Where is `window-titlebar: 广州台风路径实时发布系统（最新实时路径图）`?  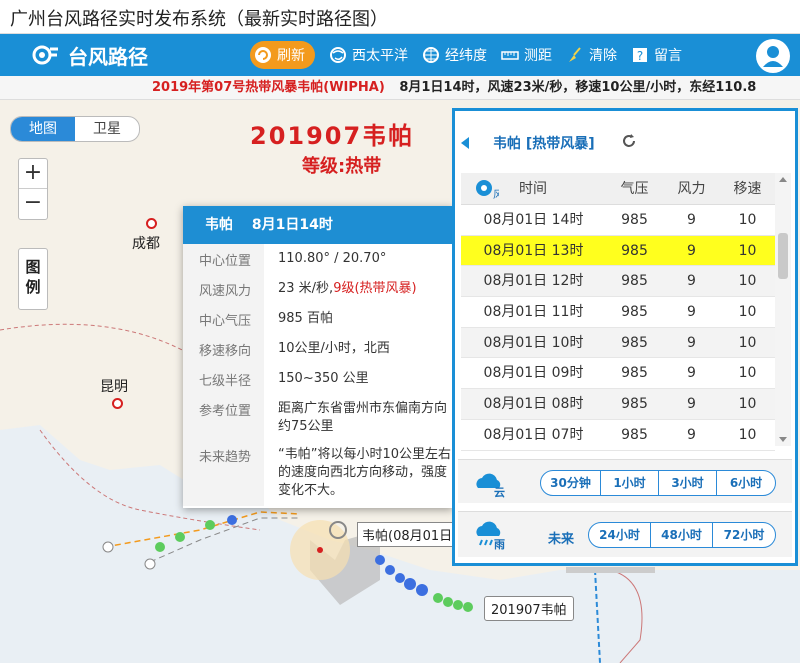 window-titlebar: 广州台风路径实时发布系统（最新实时路径图） is located at coordinates (400, 17).